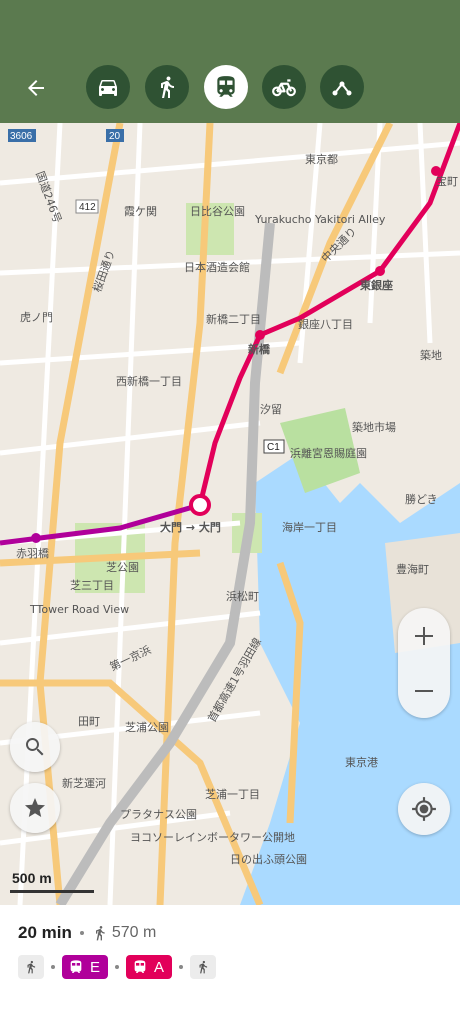  Describe the element at coordinates (81, 933) in the screenshot. I see `separator-dot` at that location.